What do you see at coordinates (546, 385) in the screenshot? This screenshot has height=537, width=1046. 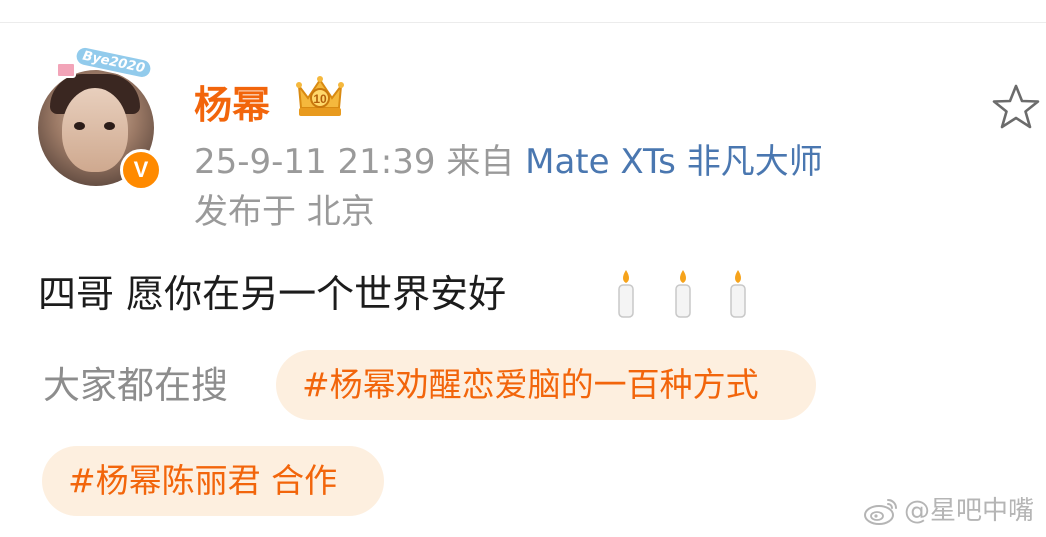 I see `trending-tag: #杨幂劝醒恋爱脑的一百种方式` at bounding box center [546, 385].